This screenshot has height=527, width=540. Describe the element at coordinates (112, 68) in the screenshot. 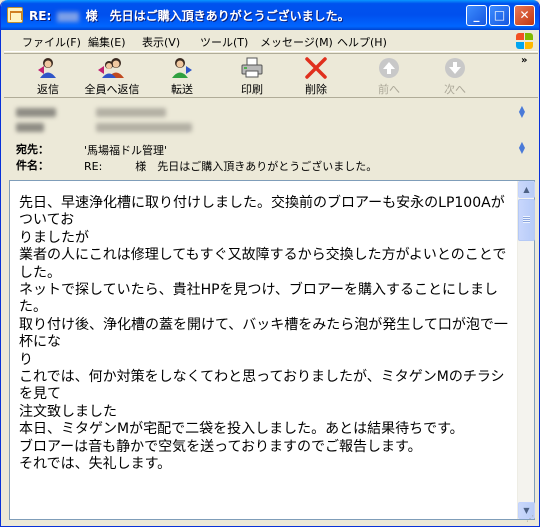

I see `reply-all-icon` at that location.